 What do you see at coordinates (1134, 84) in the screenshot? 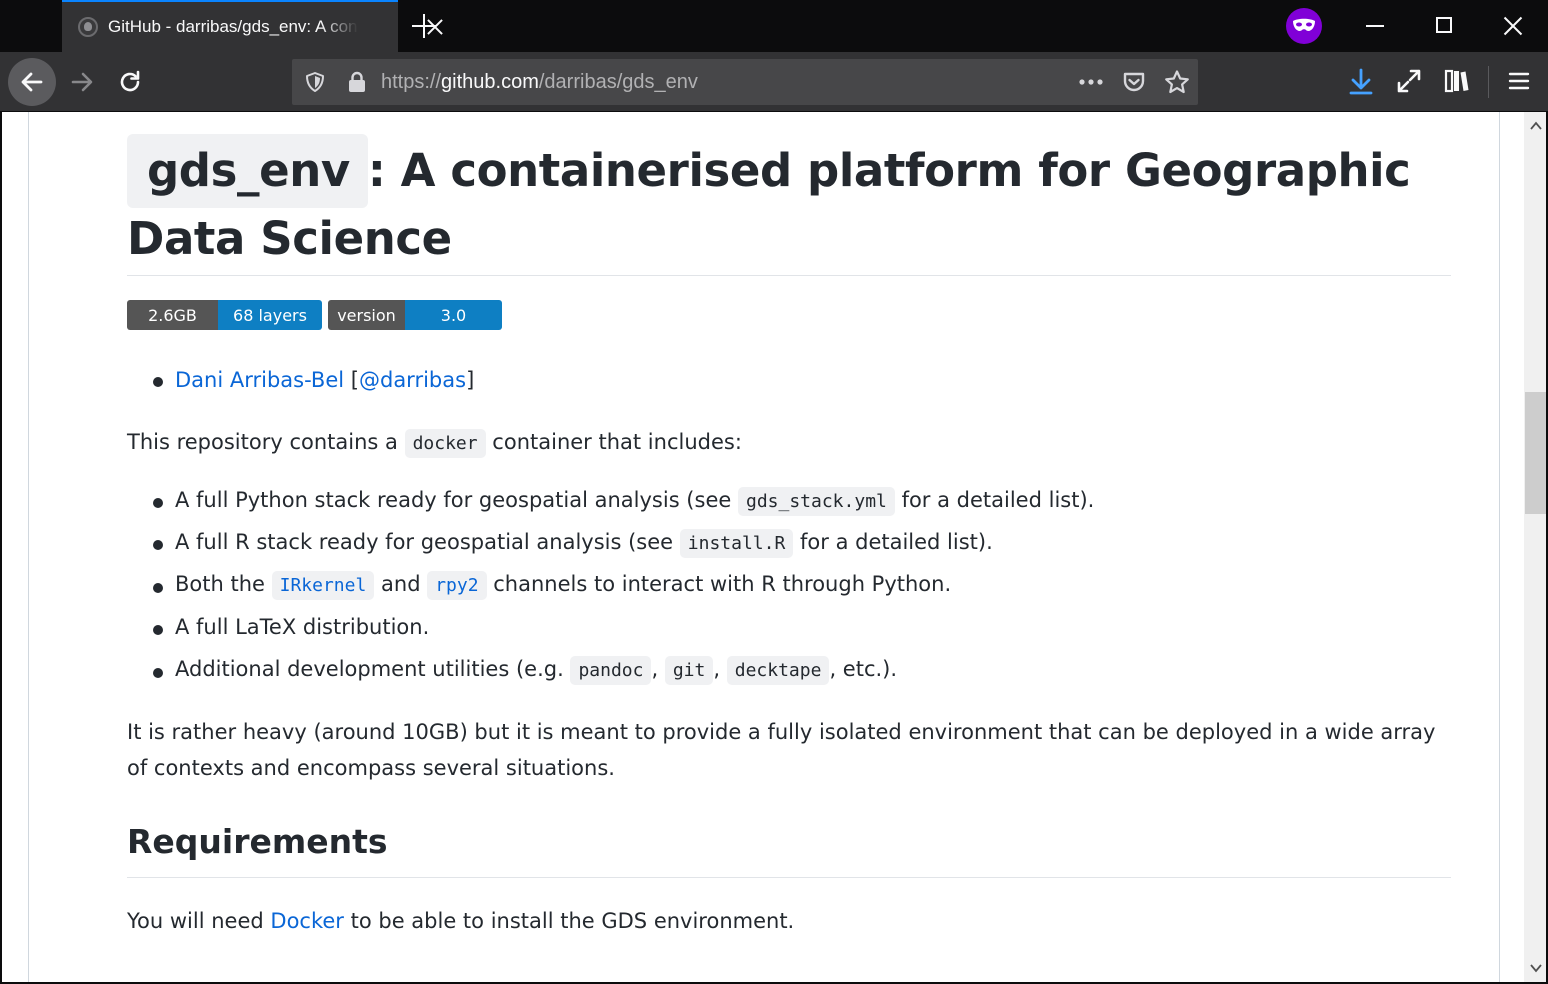
I see `pocket-icon` at bounding box center [1134, 84].